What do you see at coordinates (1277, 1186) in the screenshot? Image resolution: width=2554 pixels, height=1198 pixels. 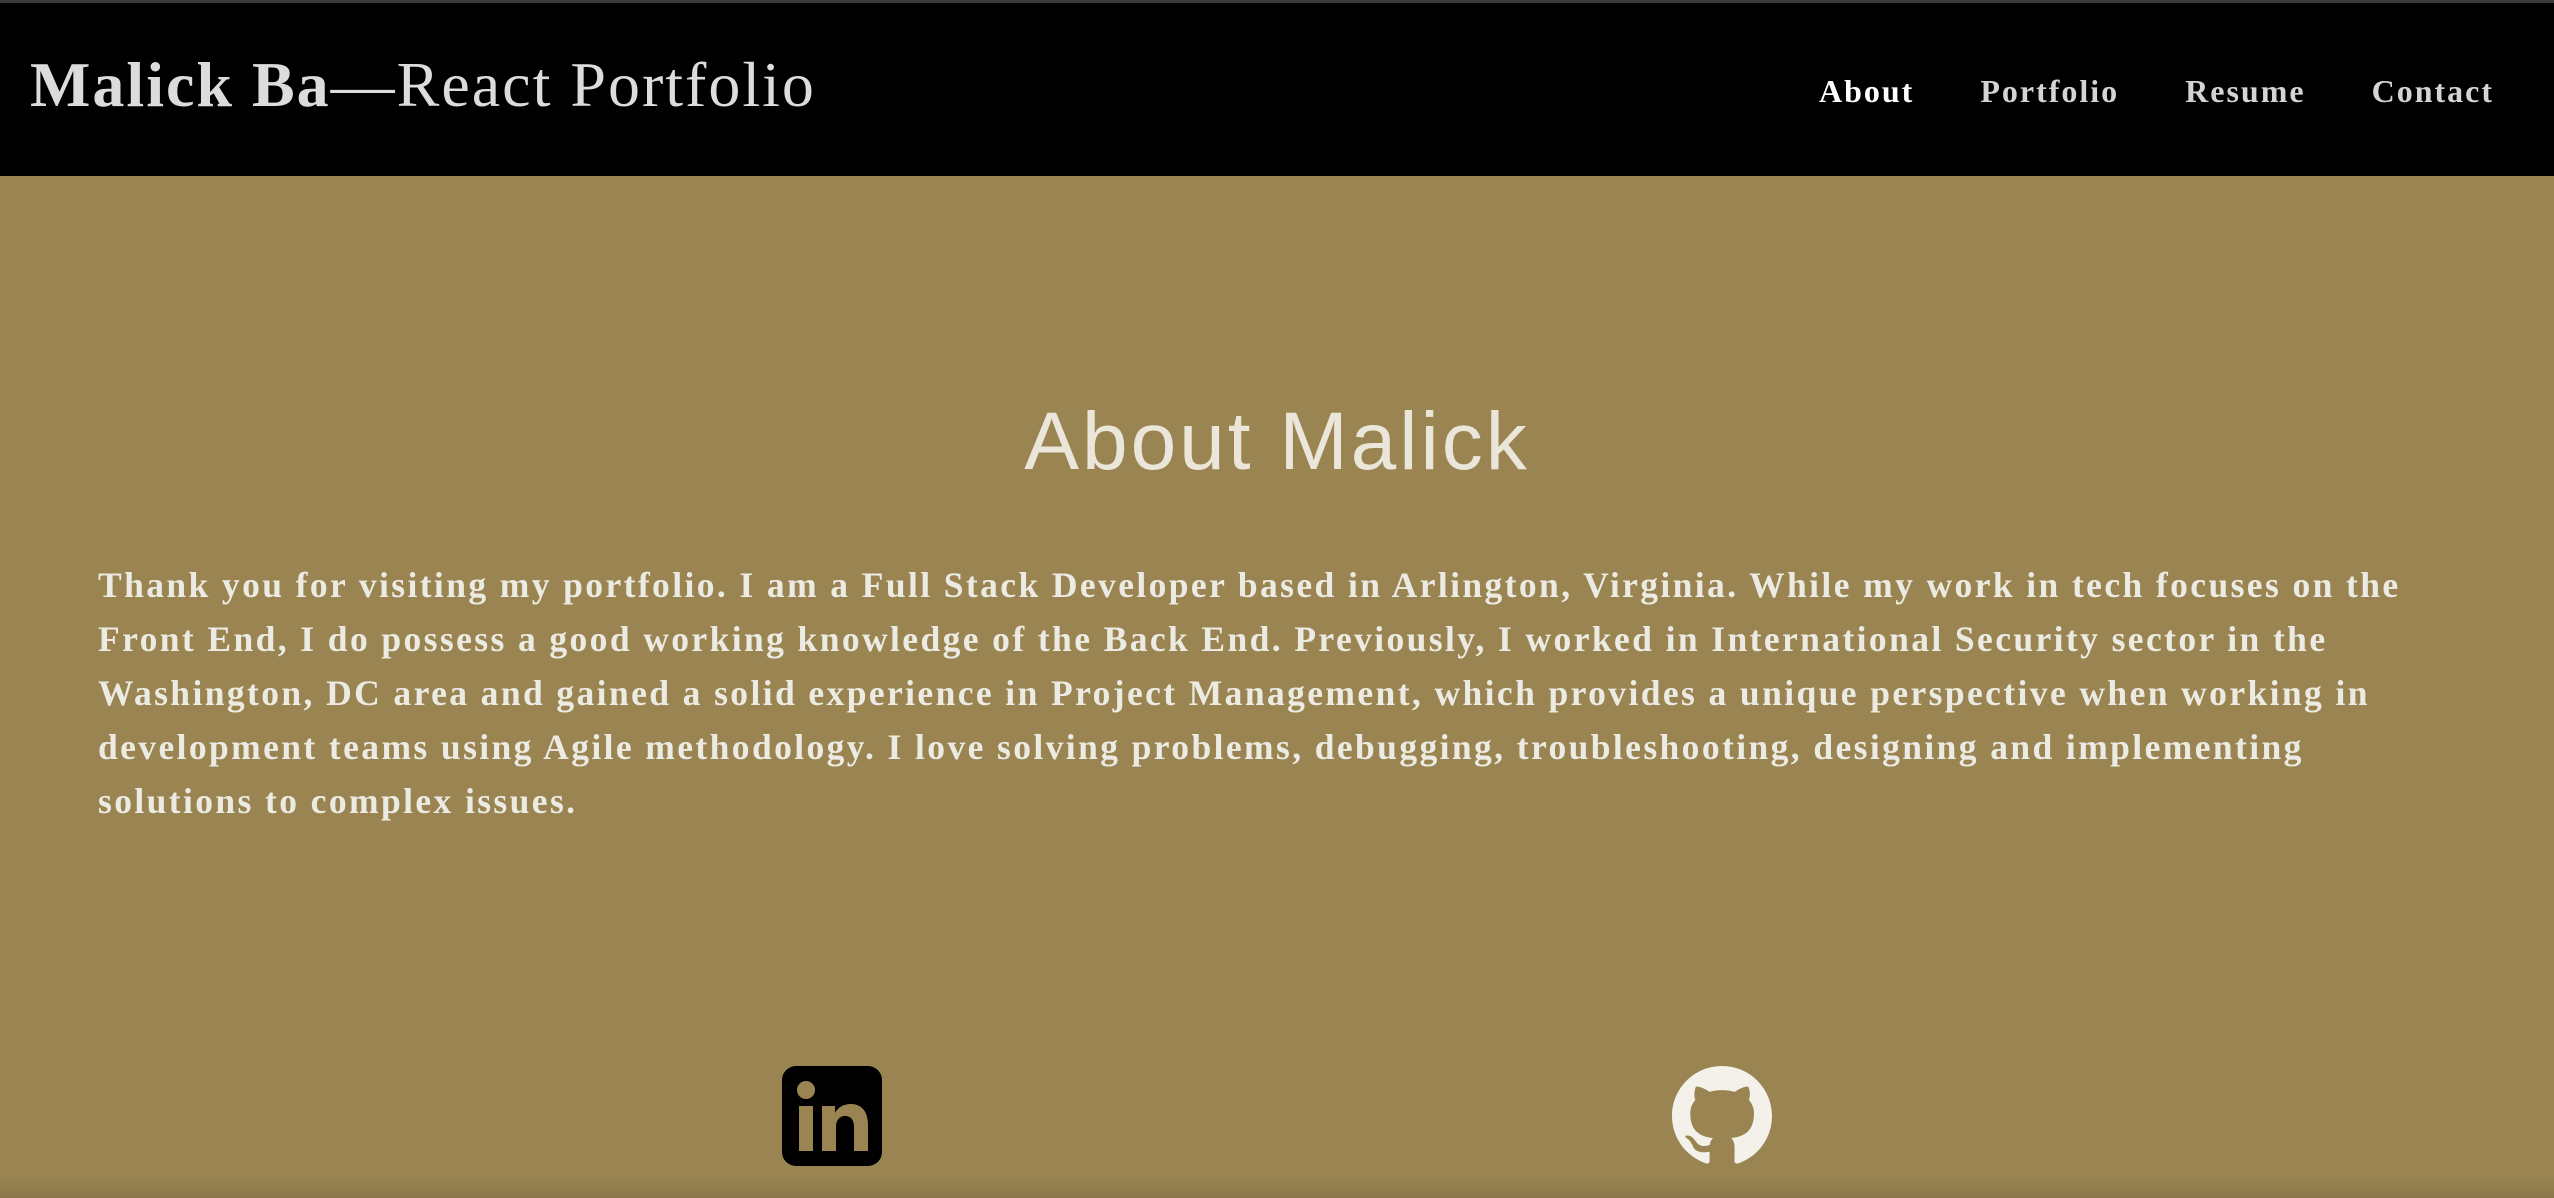 I see `bottom-shadow` at bounding box center [1277, 1186].